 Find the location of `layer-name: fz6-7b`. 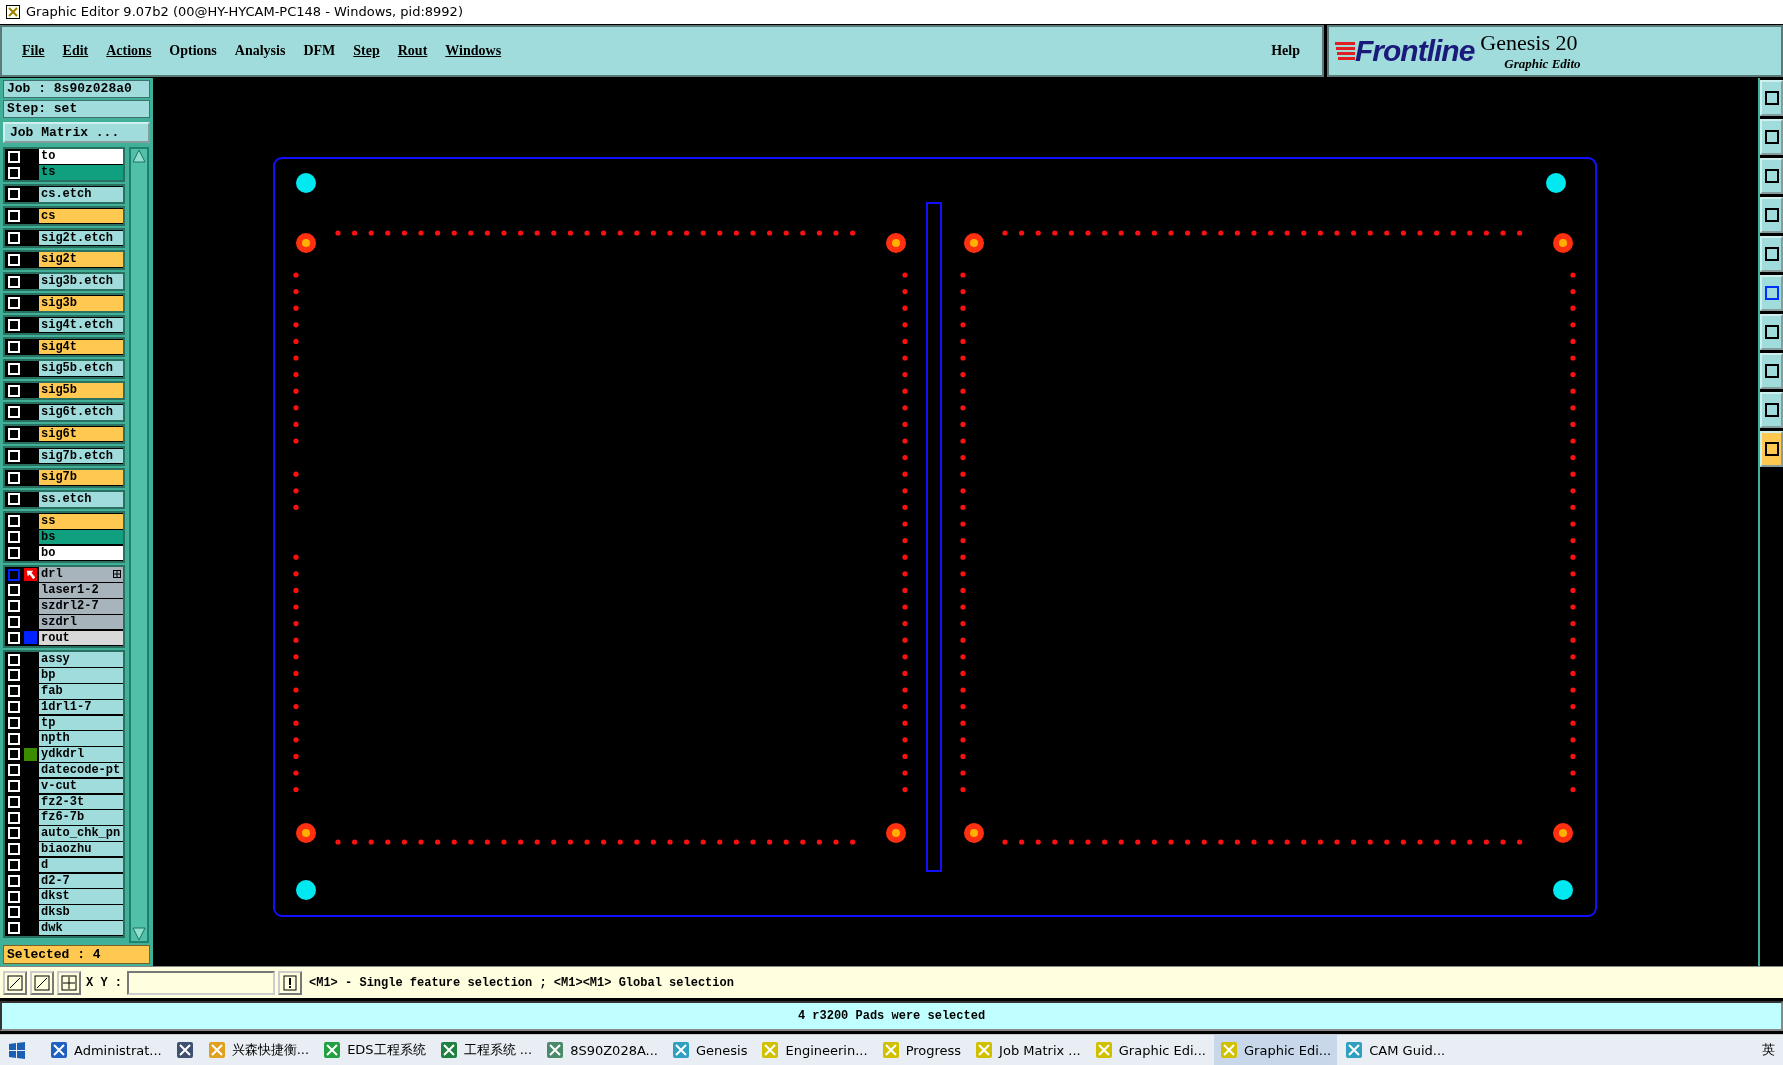

layer-name: fz6-7b is located at coordinates (81, 817).